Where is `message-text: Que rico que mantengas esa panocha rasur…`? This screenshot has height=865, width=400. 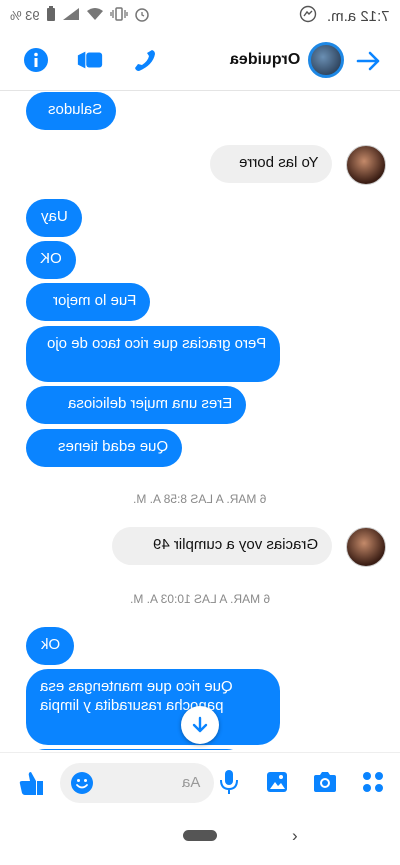 message-text: Que rico que mantengas esa panocha rasur… is located at coordinates (136, 696).